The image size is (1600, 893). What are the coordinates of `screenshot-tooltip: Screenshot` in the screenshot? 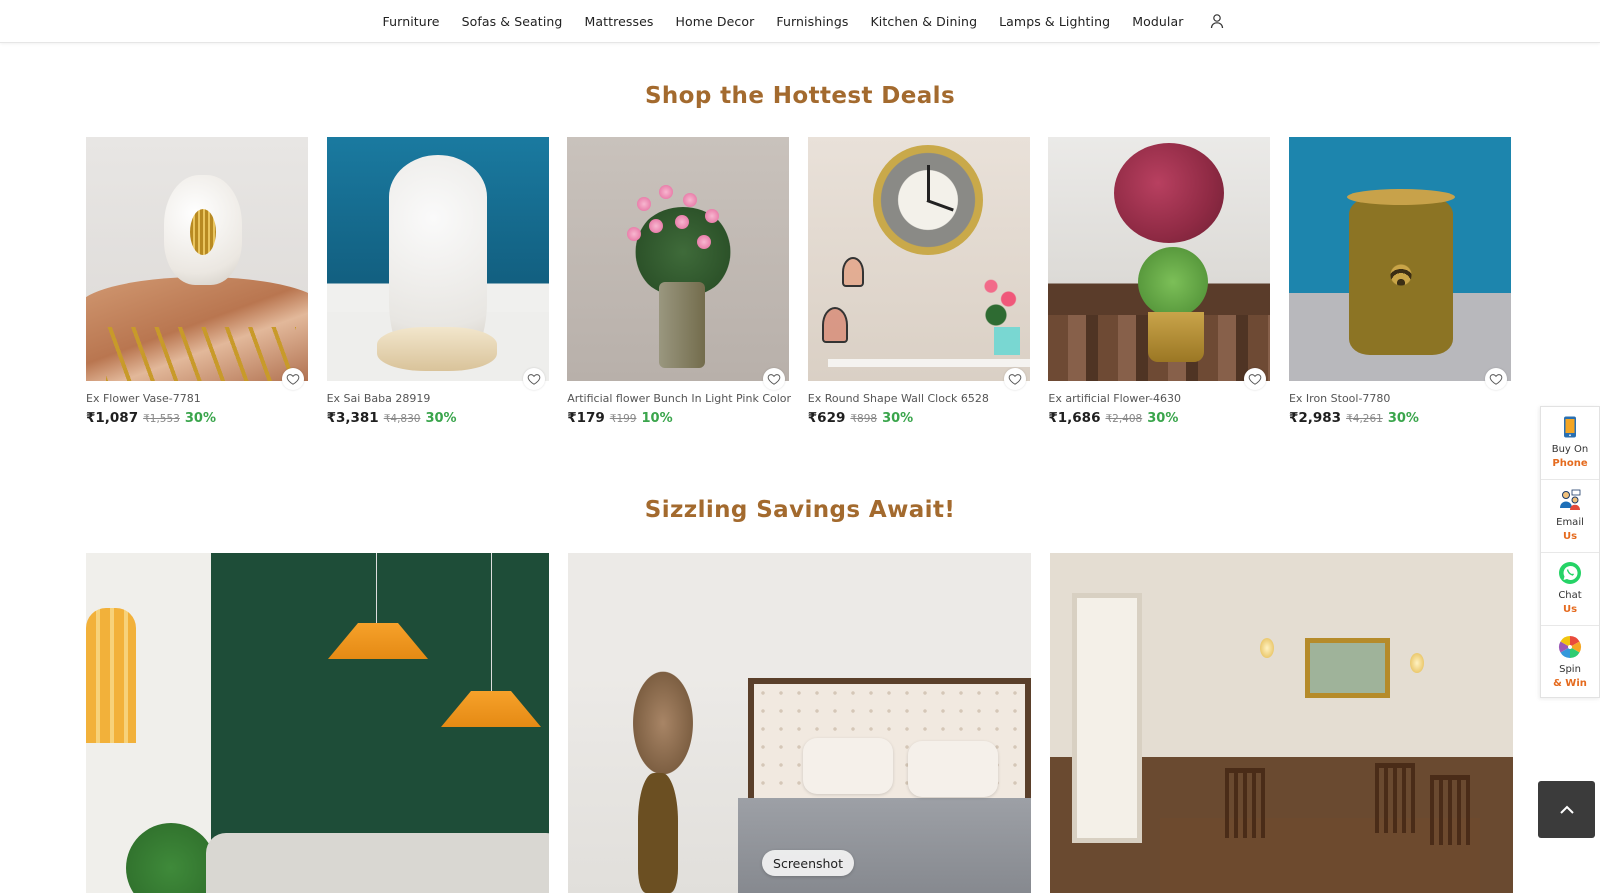 It's located at (808, 863).